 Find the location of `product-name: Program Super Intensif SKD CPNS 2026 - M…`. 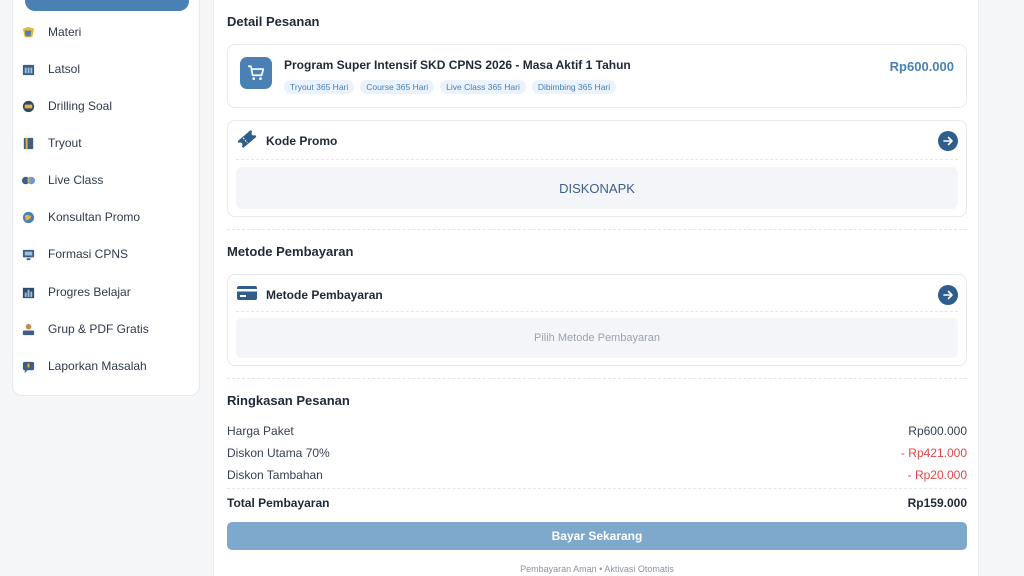

product-name: Program Super Intensif SKD CPNS 2026 - M… is located at coordinates (457, 65).